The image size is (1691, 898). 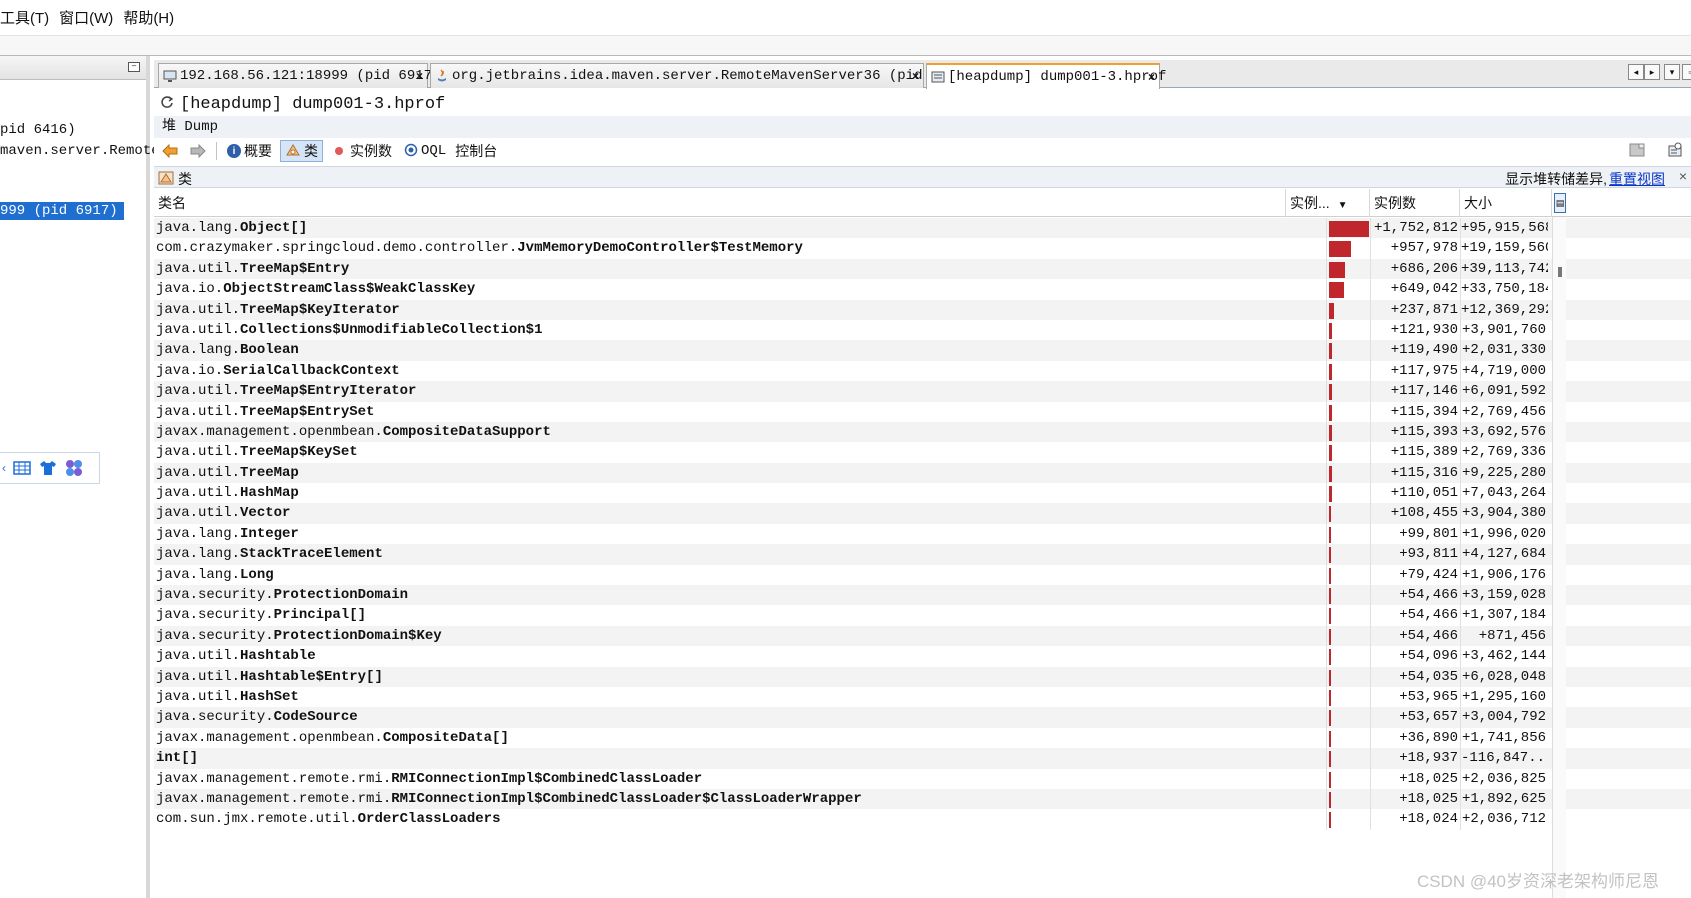 I want to click on grid-icon, so click(x=22, y=468).